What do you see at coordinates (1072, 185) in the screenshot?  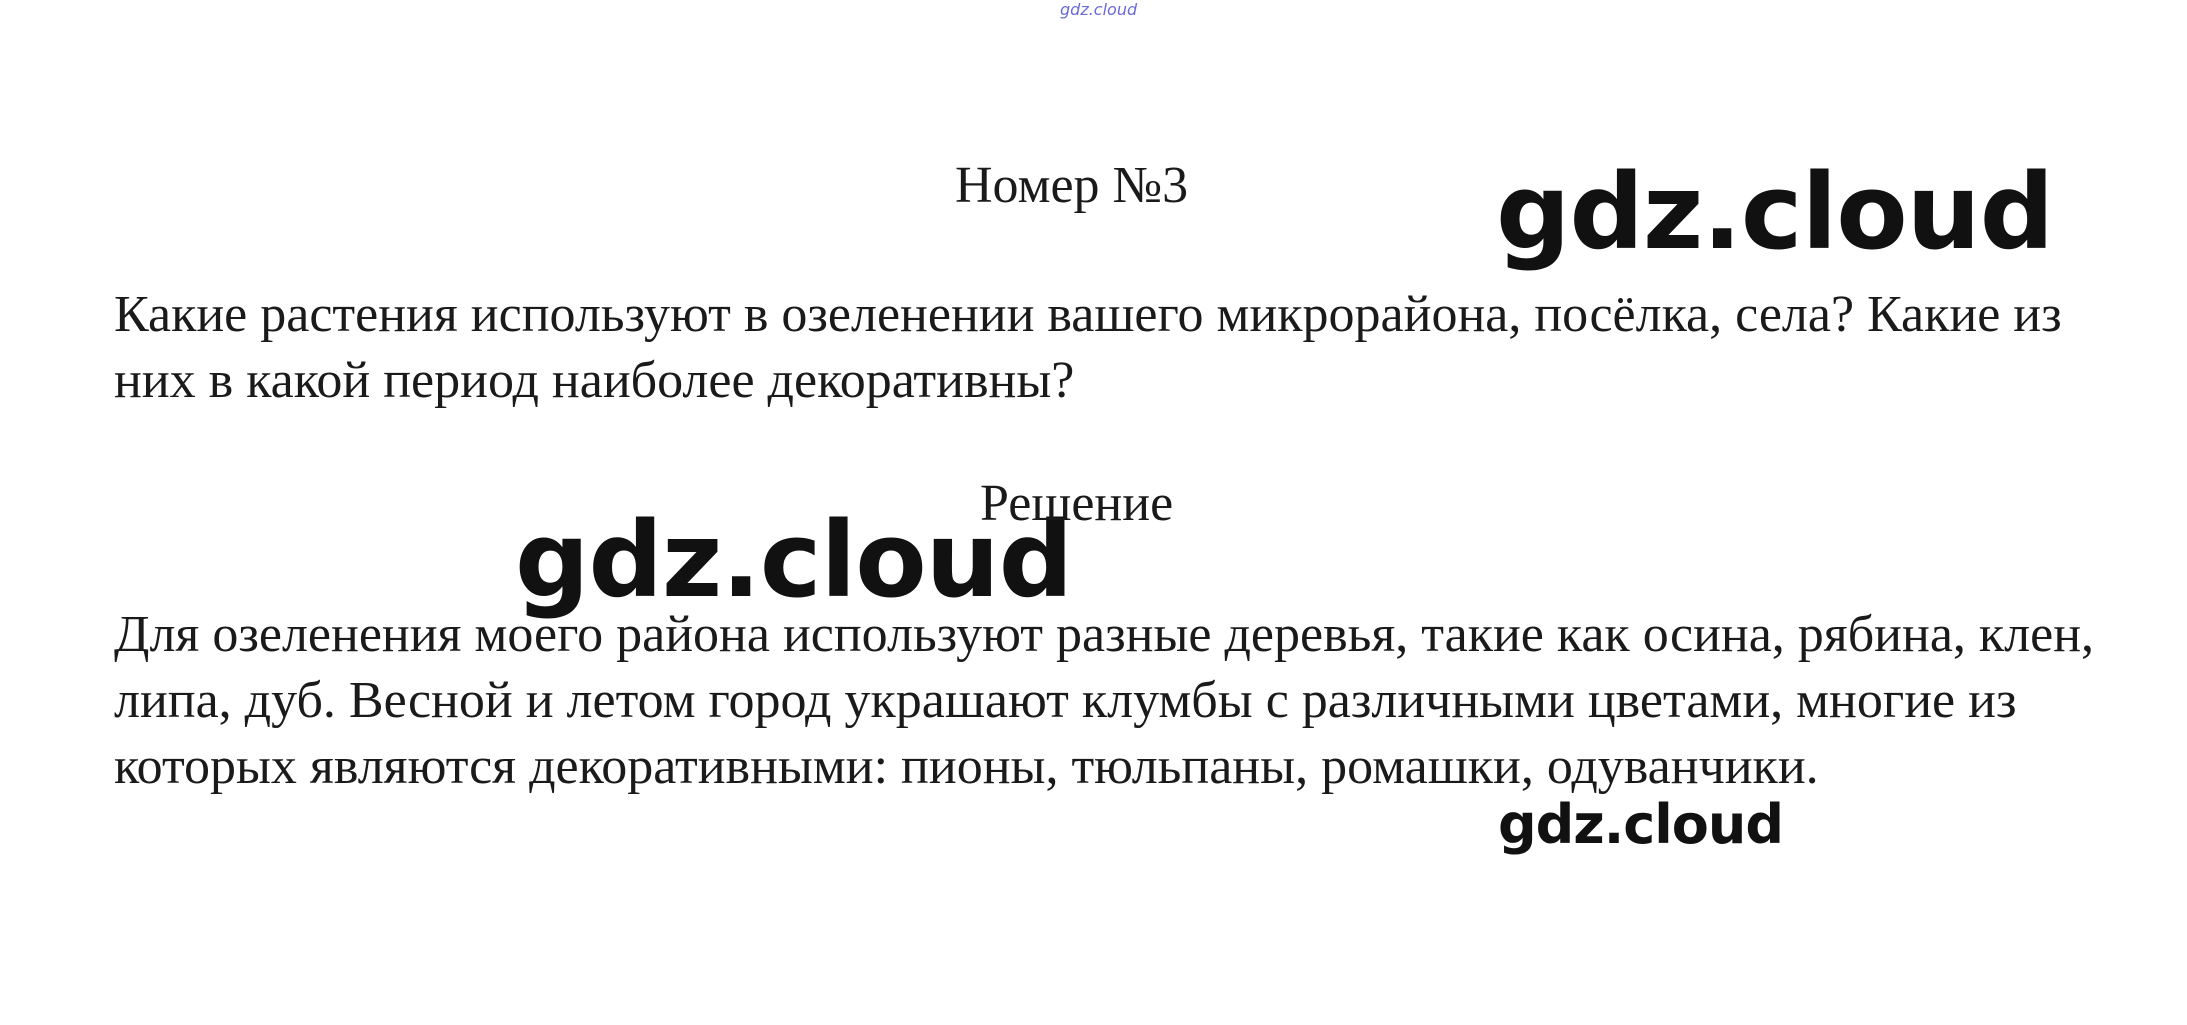 I see `task-heading: Номер №3` at bounding box center [1072, 185].